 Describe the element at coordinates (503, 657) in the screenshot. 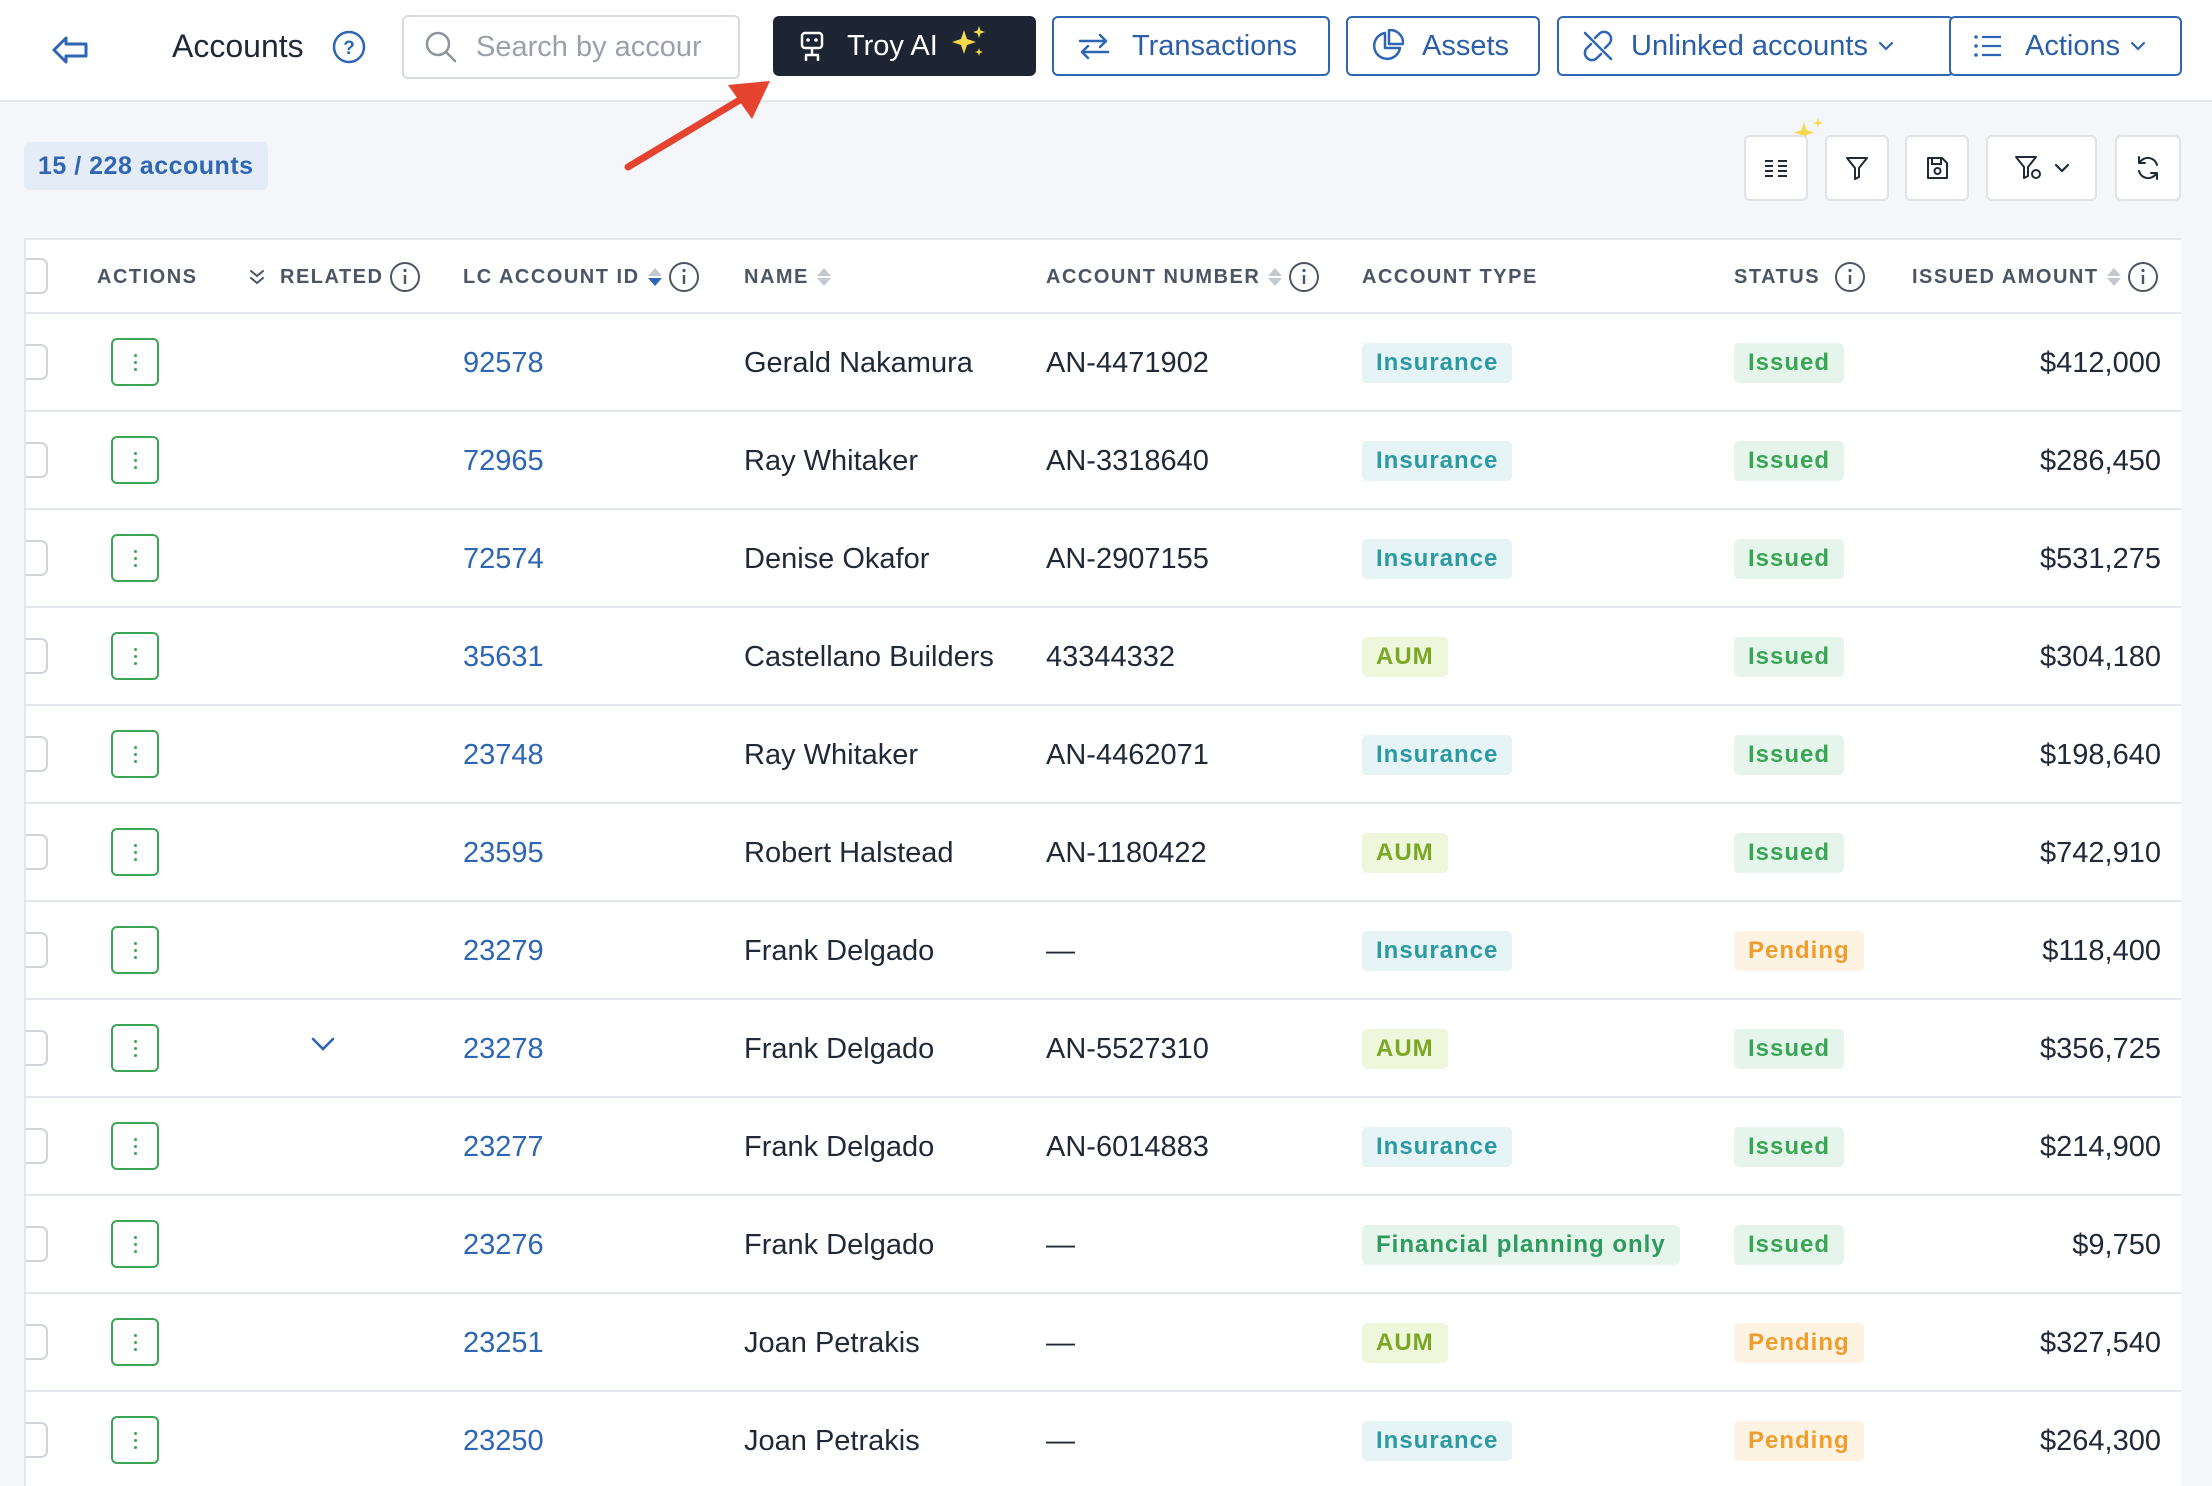

I see `lc-account-id-link: 35631` at that location.